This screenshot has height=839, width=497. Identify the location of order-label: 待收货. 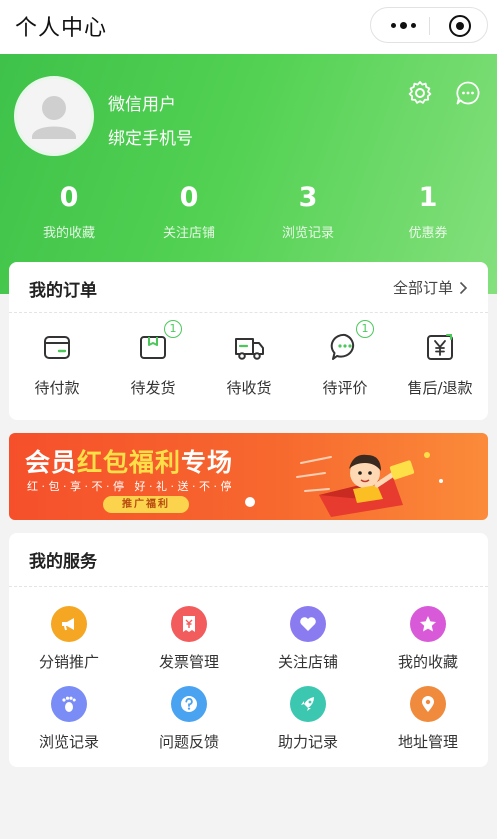
(249, 388).